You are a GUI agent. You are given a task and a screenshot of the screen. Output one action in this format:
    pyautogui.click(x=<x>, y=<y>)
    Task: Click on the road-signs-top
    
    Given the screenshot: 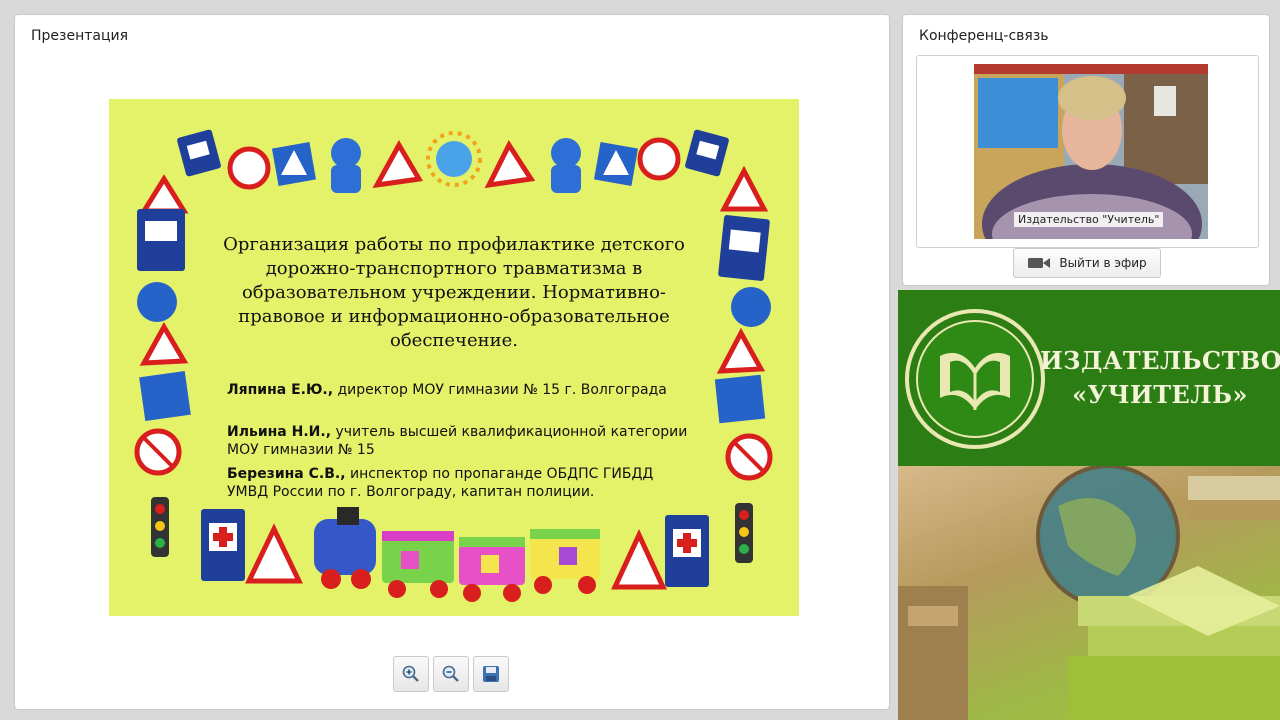 What is the action you would take?
    pyautogui.click(x=454, y=171)
    